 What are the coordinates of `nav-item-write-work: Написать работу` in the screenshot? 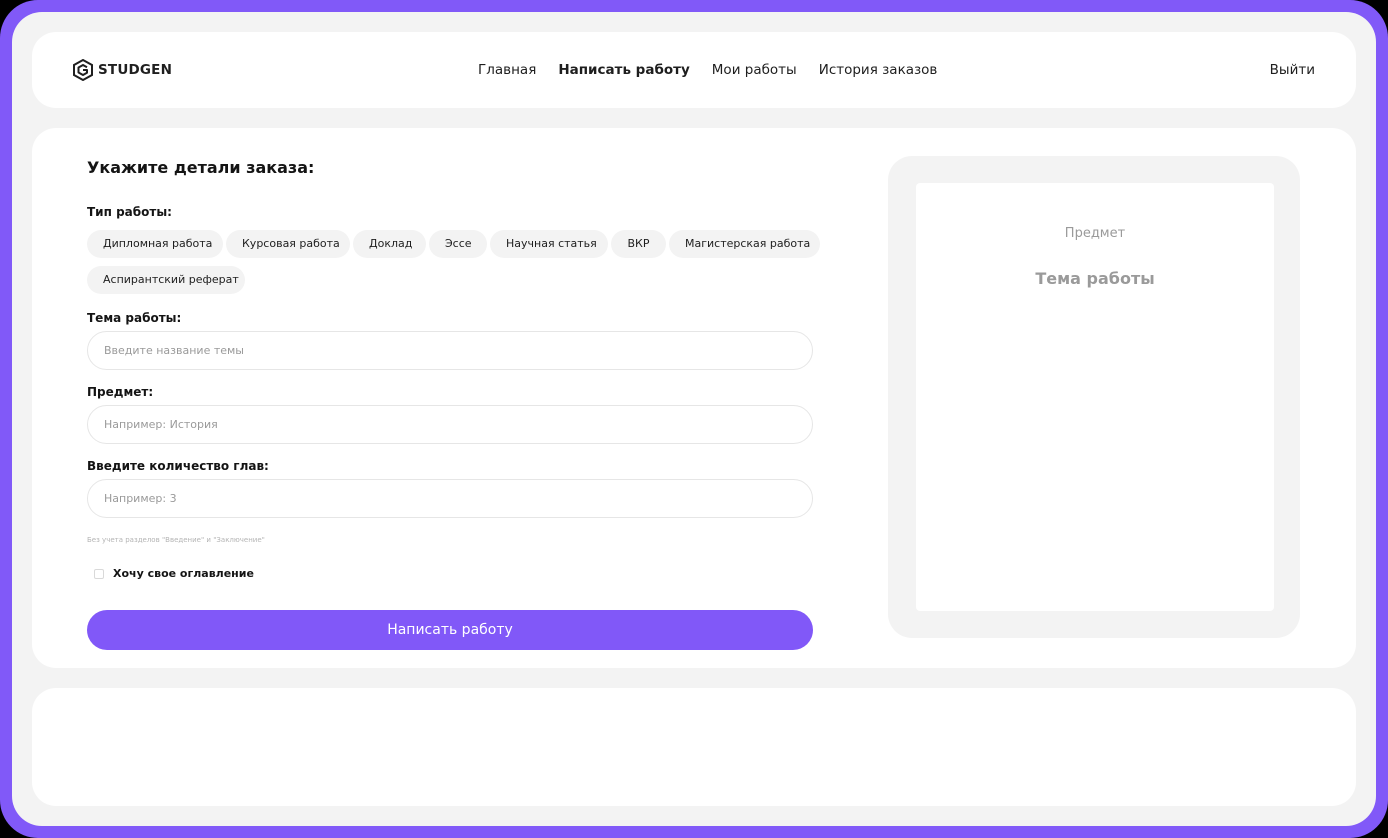 It's located at (623, 70).